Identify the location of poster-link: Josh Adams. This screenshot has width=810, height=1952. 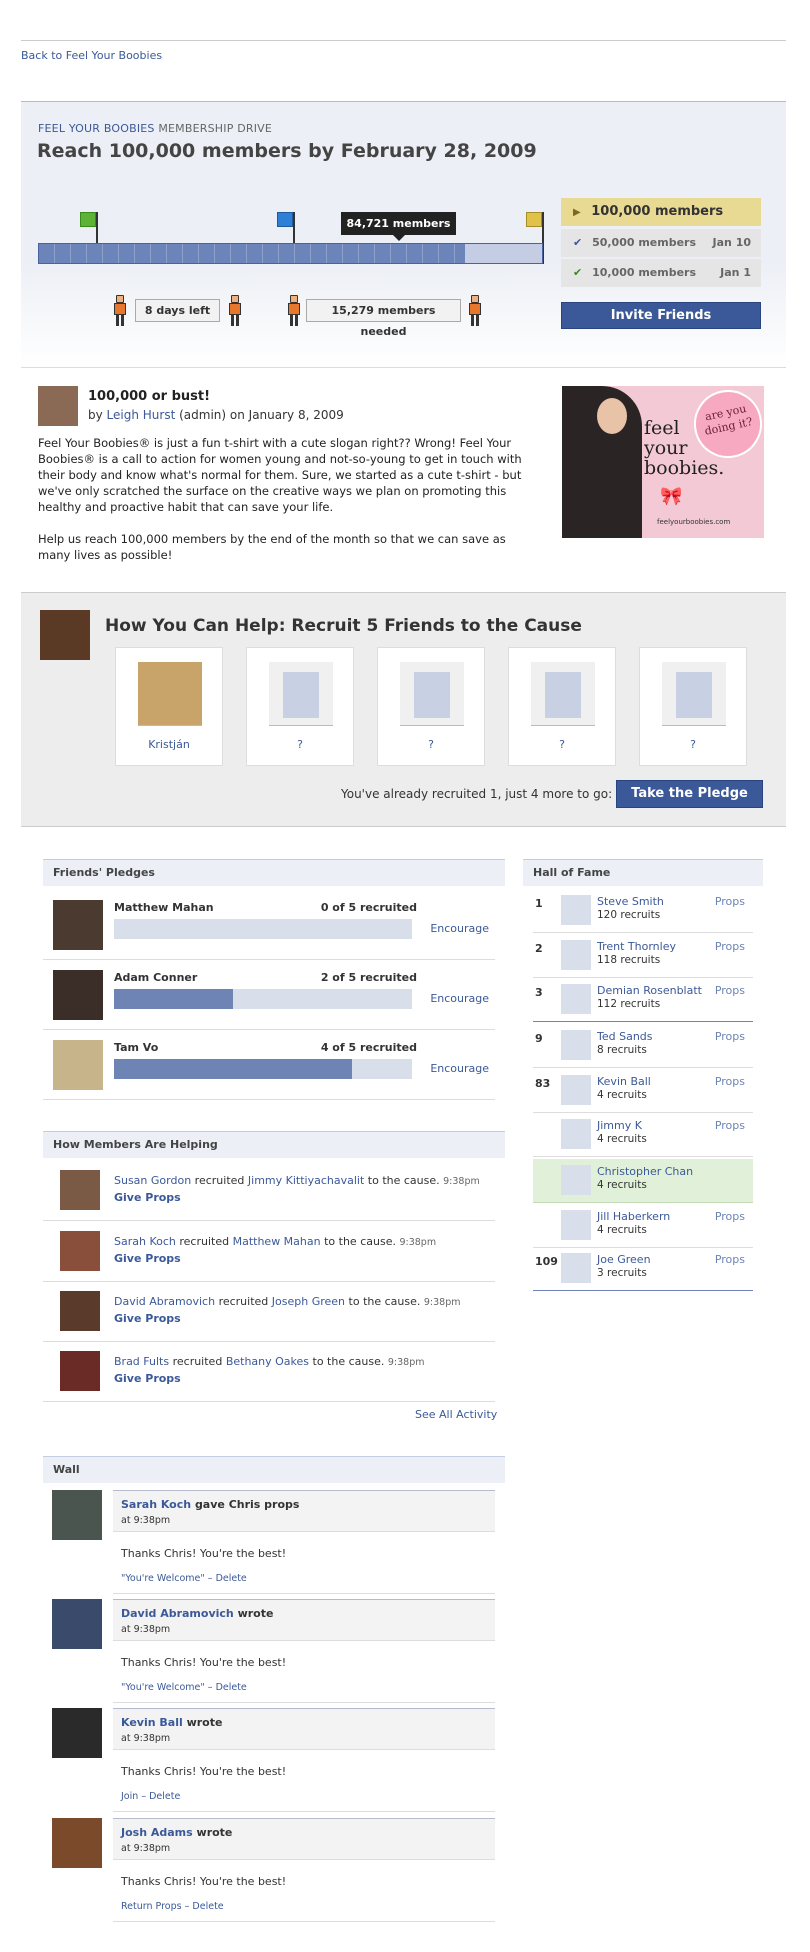
(157, 1832).